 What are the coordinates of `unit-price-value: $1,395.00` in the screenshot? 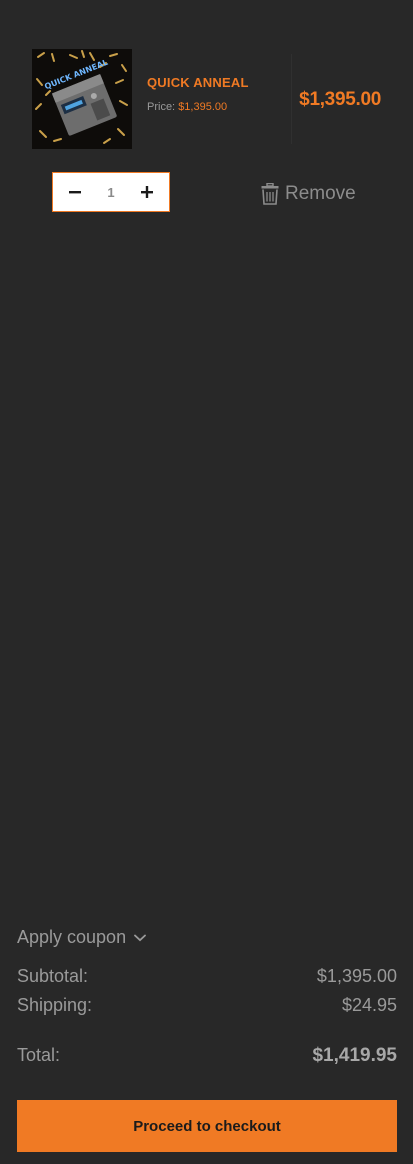 It's located at (203, 107).